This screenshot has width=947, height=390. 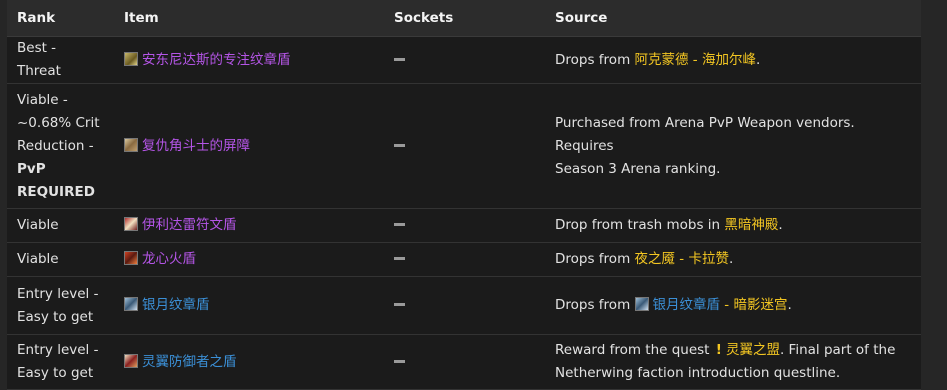 I want to click on item-link: 伊利达雷符文盾, so click(x=189, y=225).